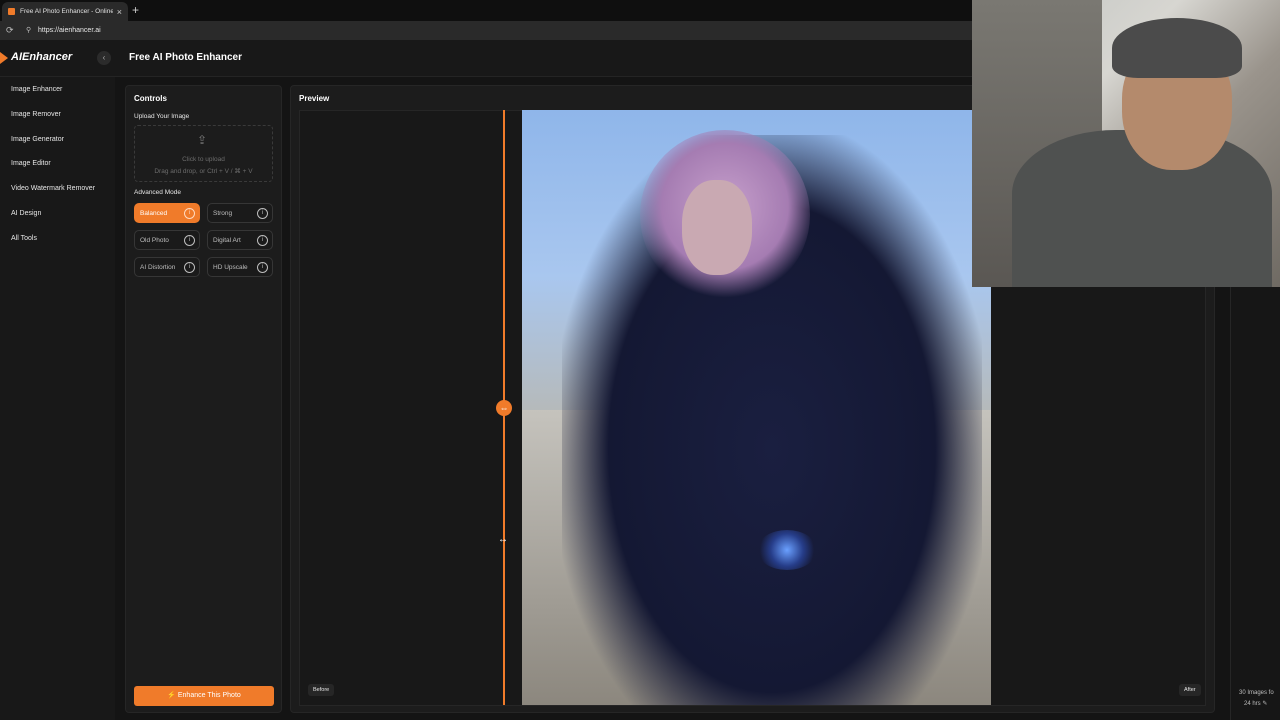  What do you see at coordinates (203, 159) in the screenshot?
I see `dropzone-primary-text: Click to upload` at bounding box center [203, 159].